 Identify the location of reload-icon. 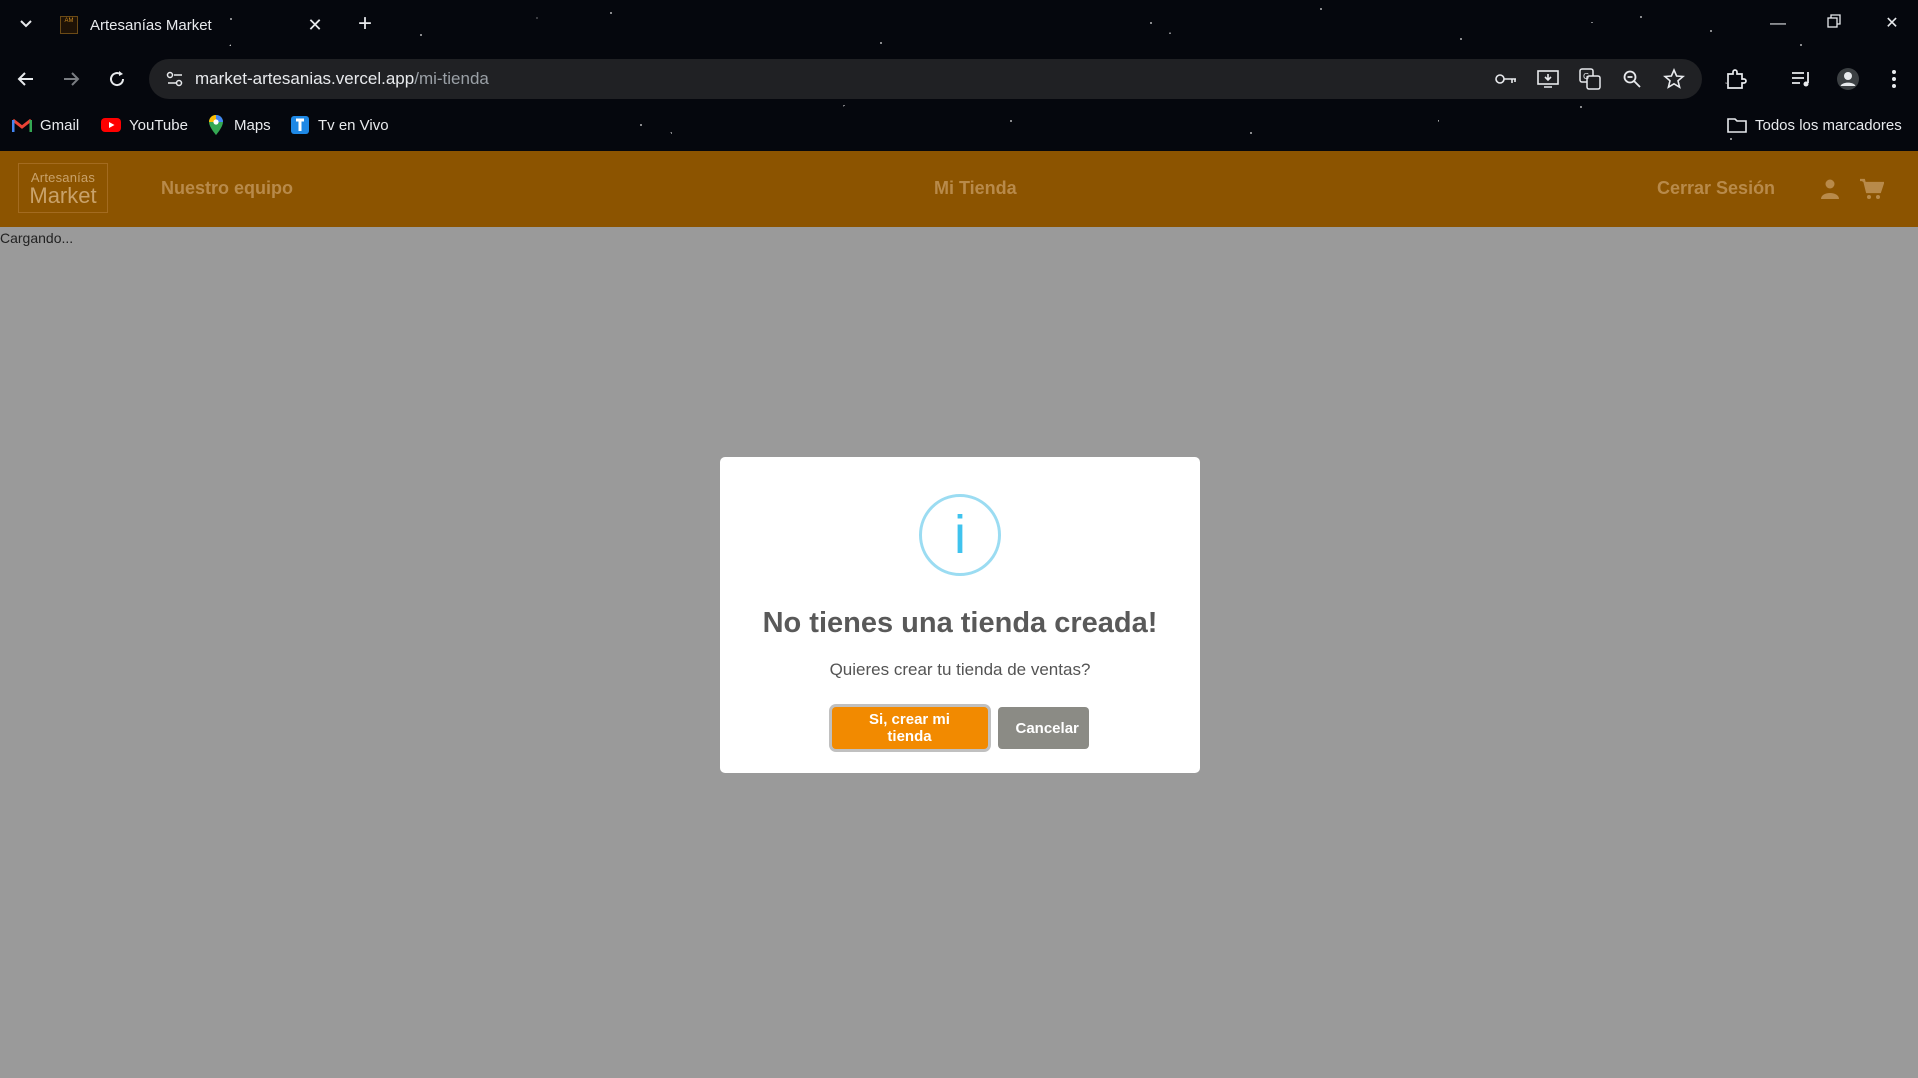
(117, 79).